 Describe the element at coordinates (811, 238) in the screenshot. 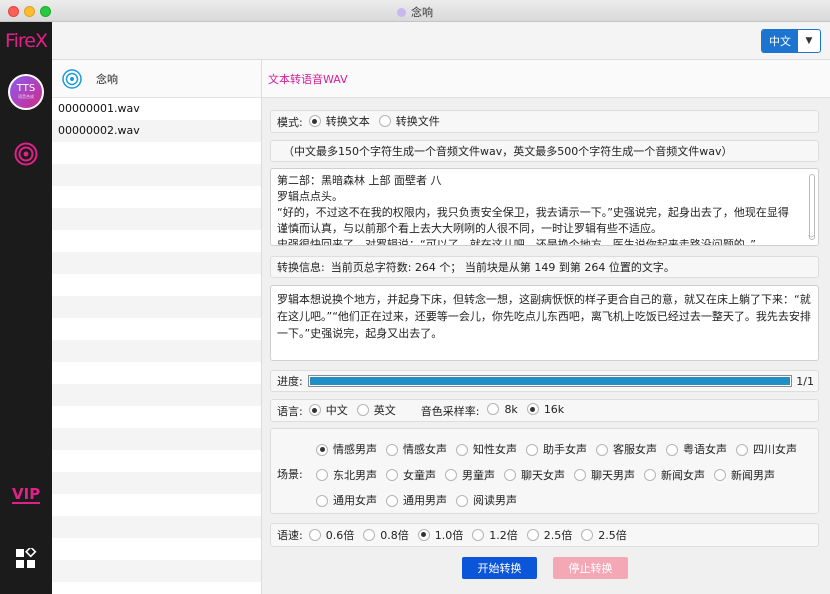

I see `chevron-down-icon: ﹀` at that location.